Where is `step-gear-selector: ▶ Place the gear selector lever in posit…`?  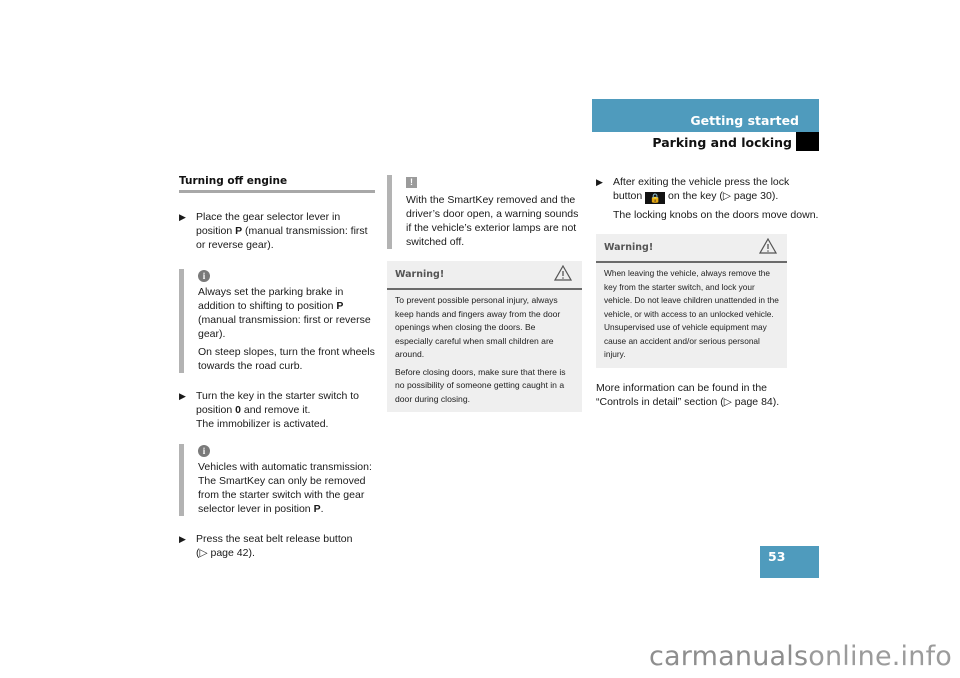
step-gear-selector: ▶ Place the gear selector lever in posit… is located at coordinates (273, 231).